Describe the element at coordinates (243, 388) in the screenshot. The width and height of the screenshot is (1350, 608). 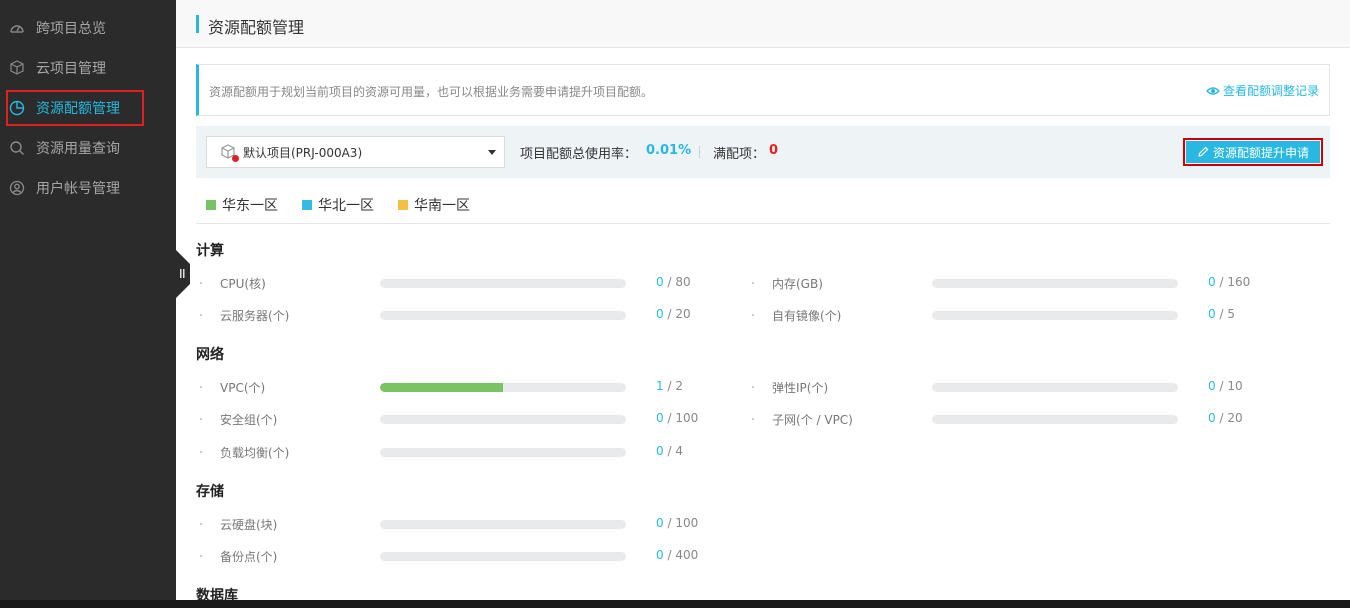
I see `quota-label: VPC(个)` at that location.